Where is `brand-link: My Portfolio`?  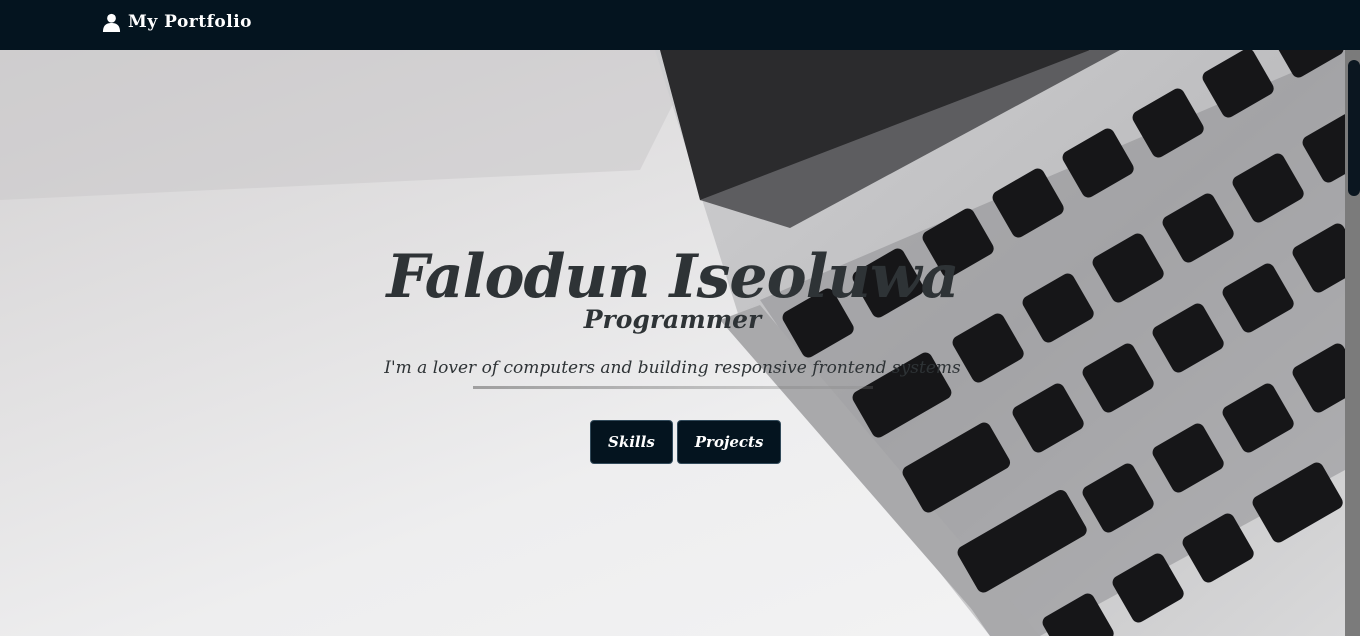
brand-link: My Portfolio is located at coordinates (177, 22).